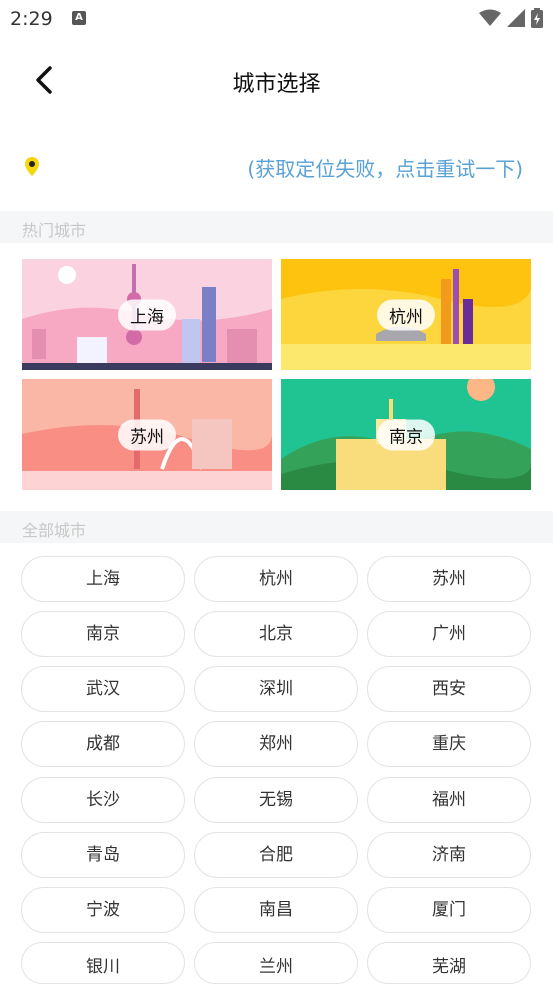  Describe the element at coordinates (276, 19) in the screenshot. I see `status-bar: 2:29 A` at that location.